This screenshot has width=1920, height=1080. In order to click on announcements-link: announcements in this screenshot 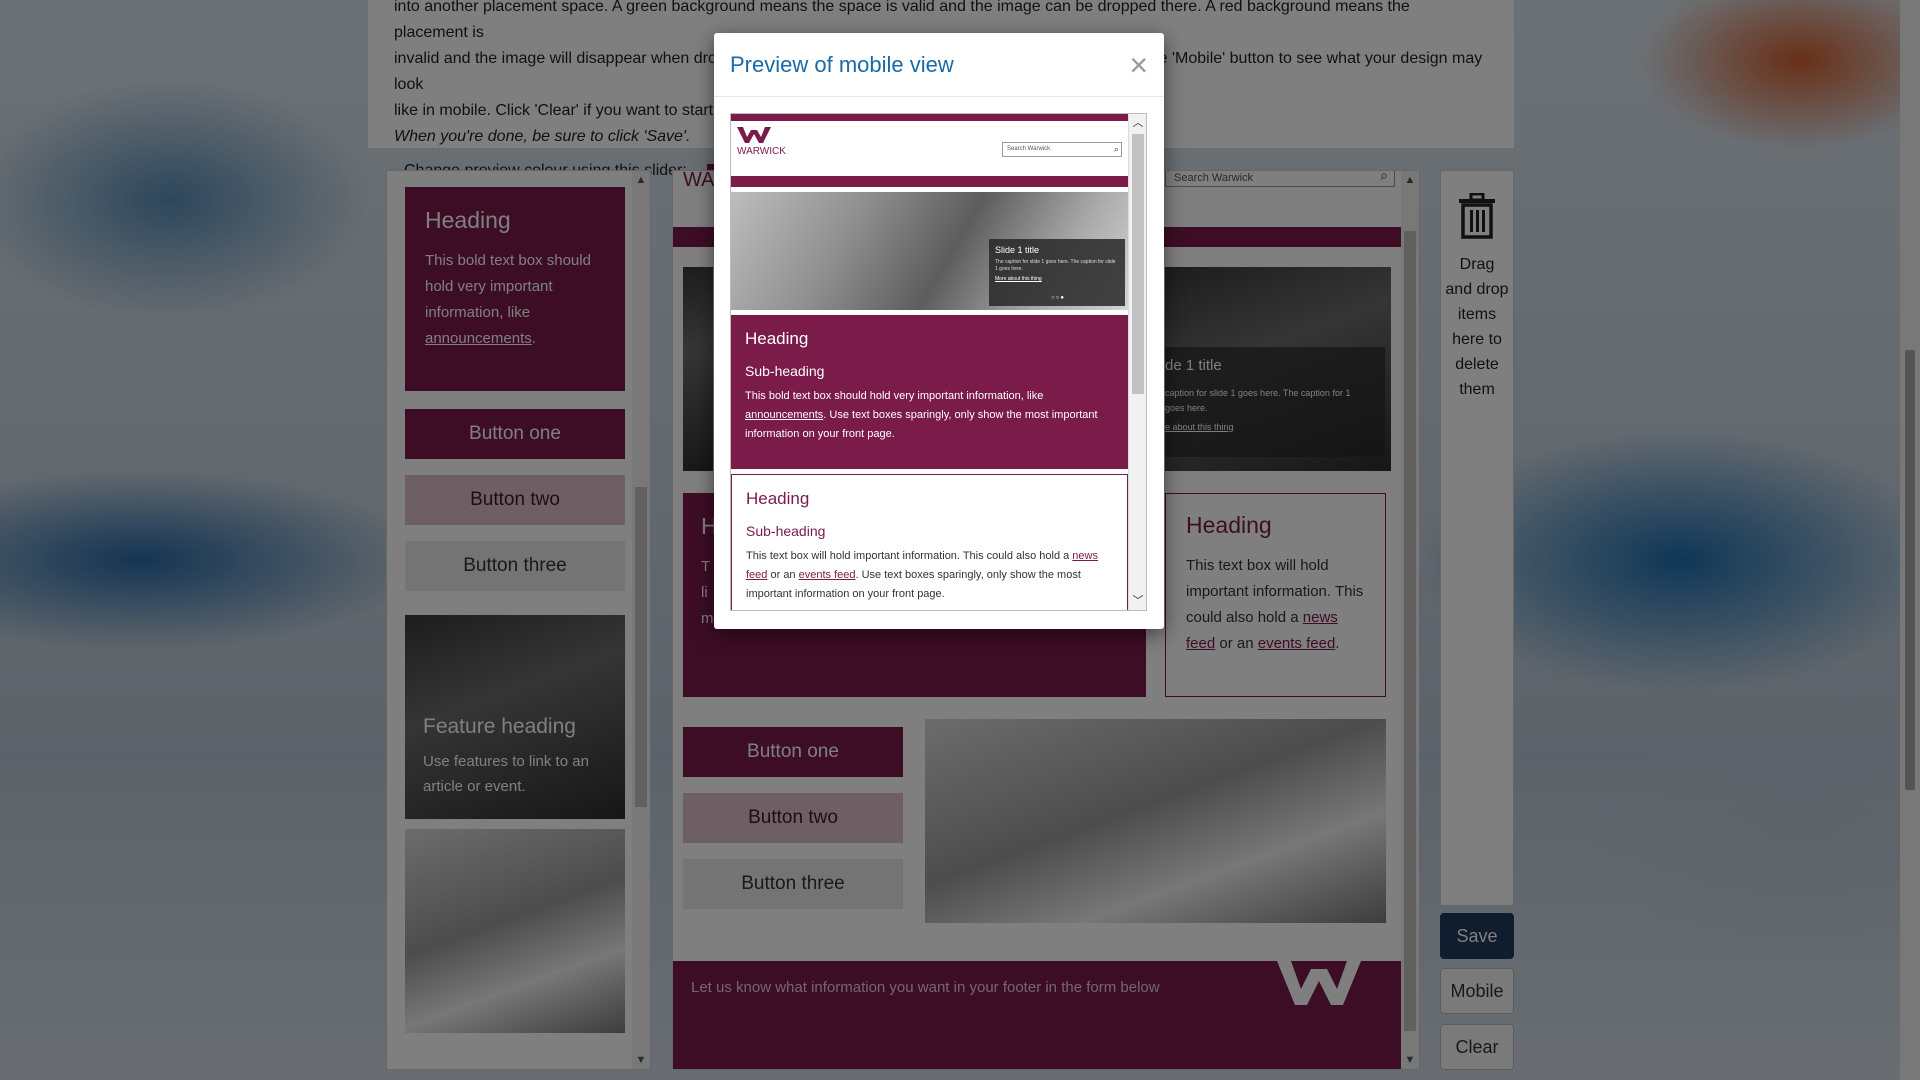, I will do `click(784, 415)`.